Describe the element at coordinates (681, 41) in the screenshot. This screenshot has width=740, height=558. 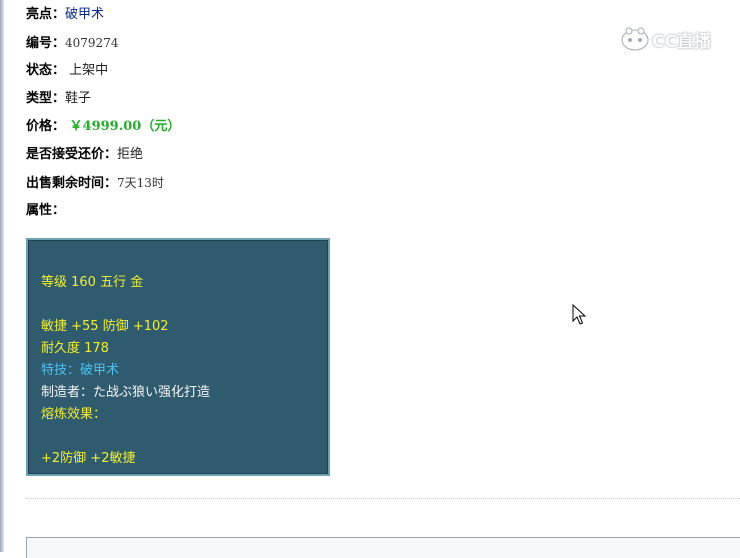
I see `watermark-text: CC直播` at that location.